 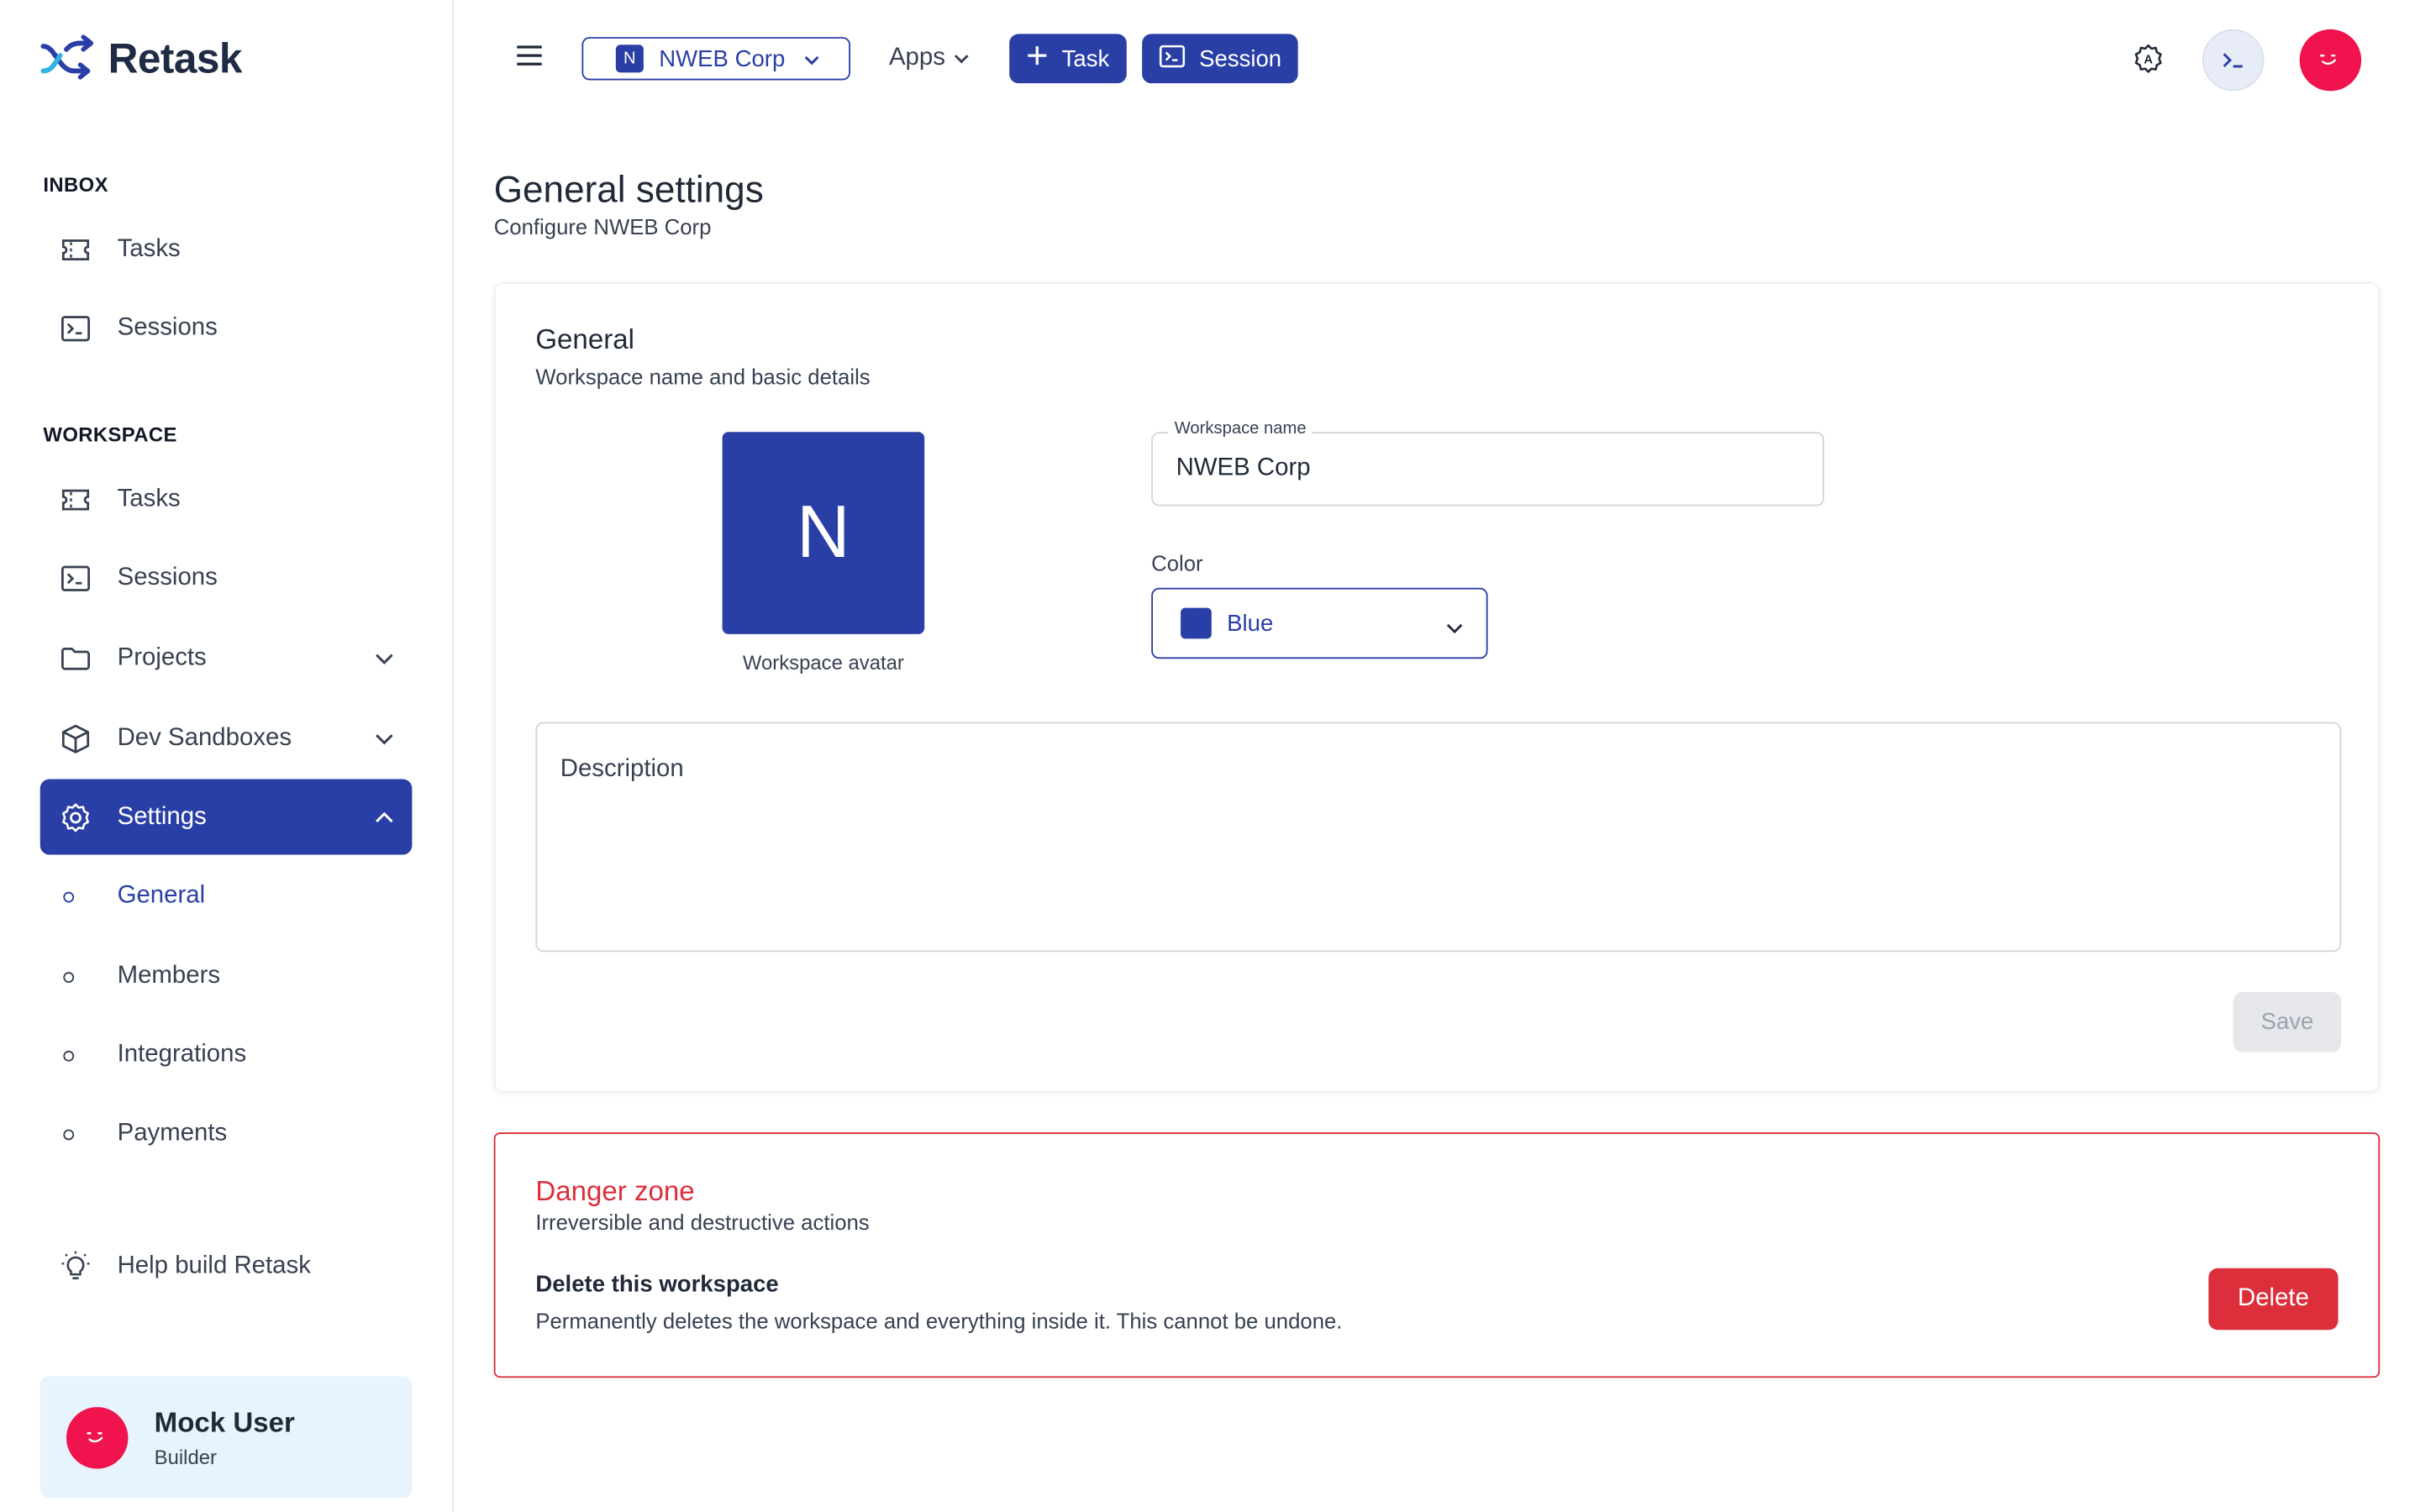 I want to click on sidebar-item-label: Dev Sandboxes, so click(x=204, y=737).